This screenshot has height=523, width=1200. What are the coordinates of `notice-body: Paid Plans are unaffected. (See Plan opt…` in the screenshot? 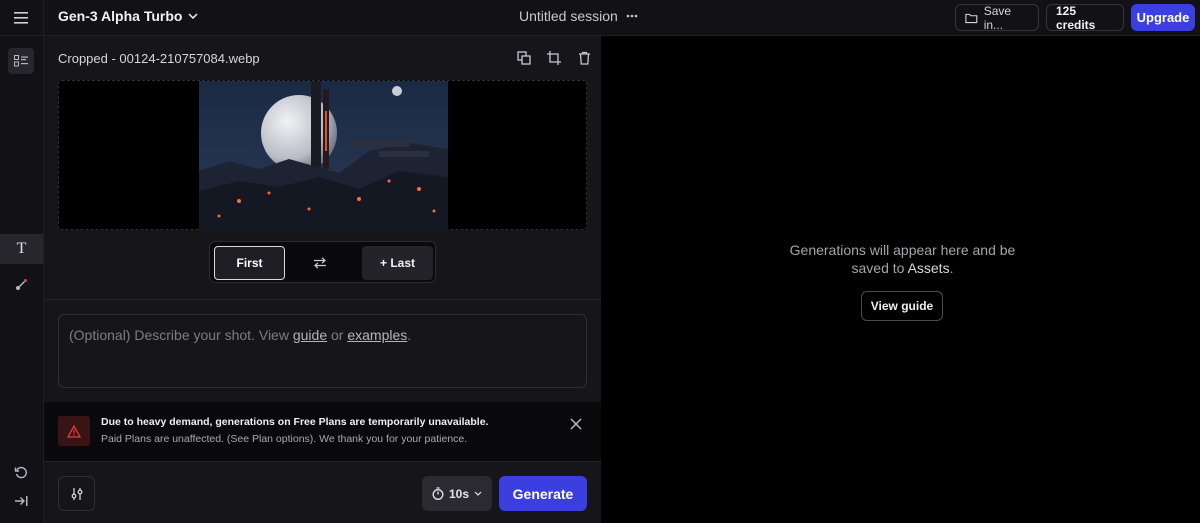 It's located at (284, 439).